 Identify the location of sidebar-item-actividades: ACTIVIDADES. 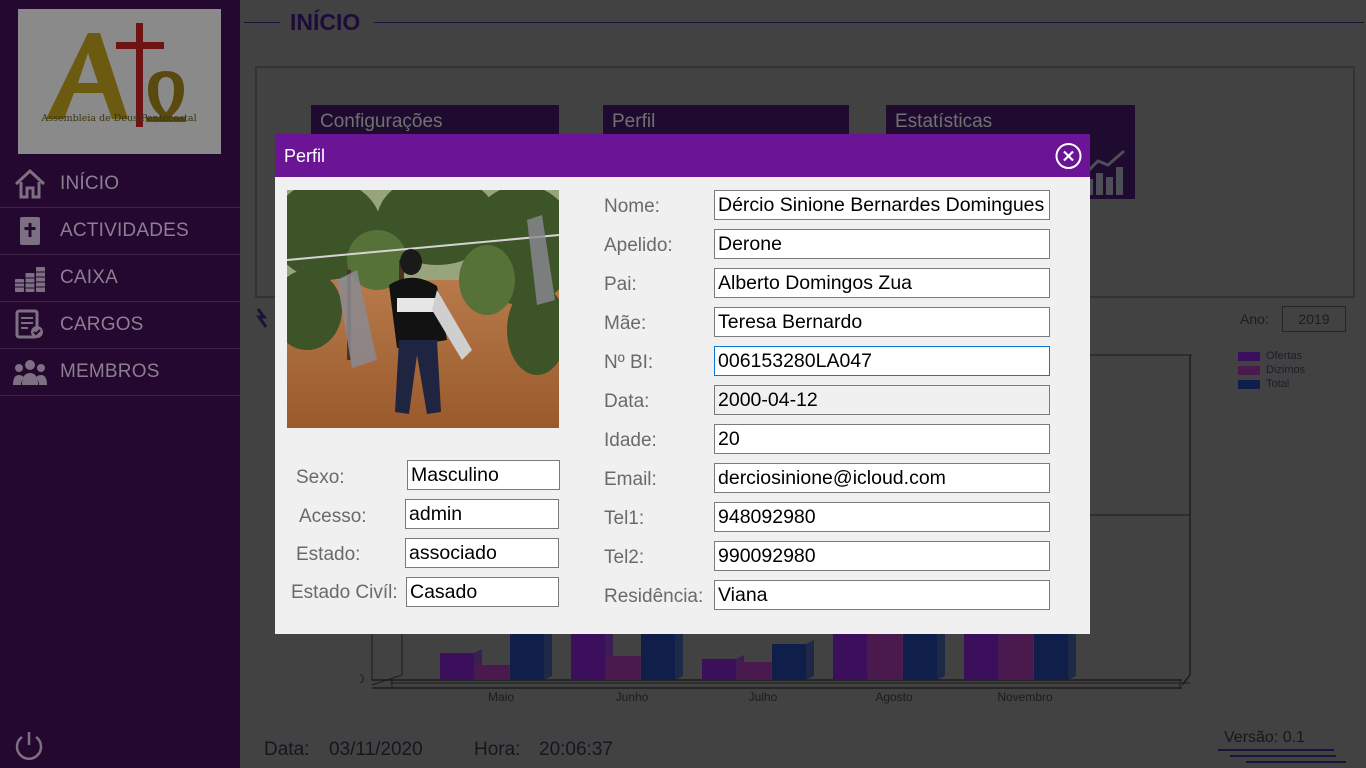
(120, 231).